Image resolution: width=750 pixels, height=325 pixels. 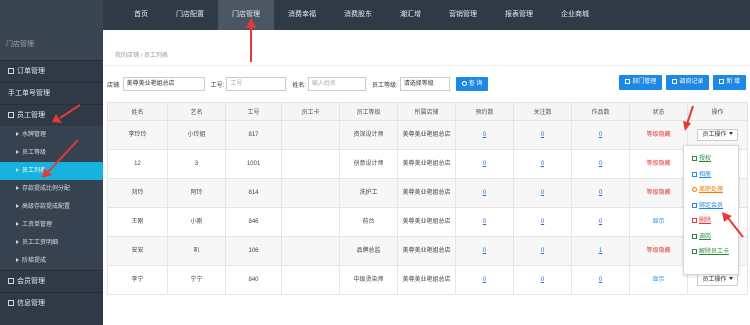 I want to click on menu-item-unbind-card: 解除员工卡, so click(x=711, y=253).